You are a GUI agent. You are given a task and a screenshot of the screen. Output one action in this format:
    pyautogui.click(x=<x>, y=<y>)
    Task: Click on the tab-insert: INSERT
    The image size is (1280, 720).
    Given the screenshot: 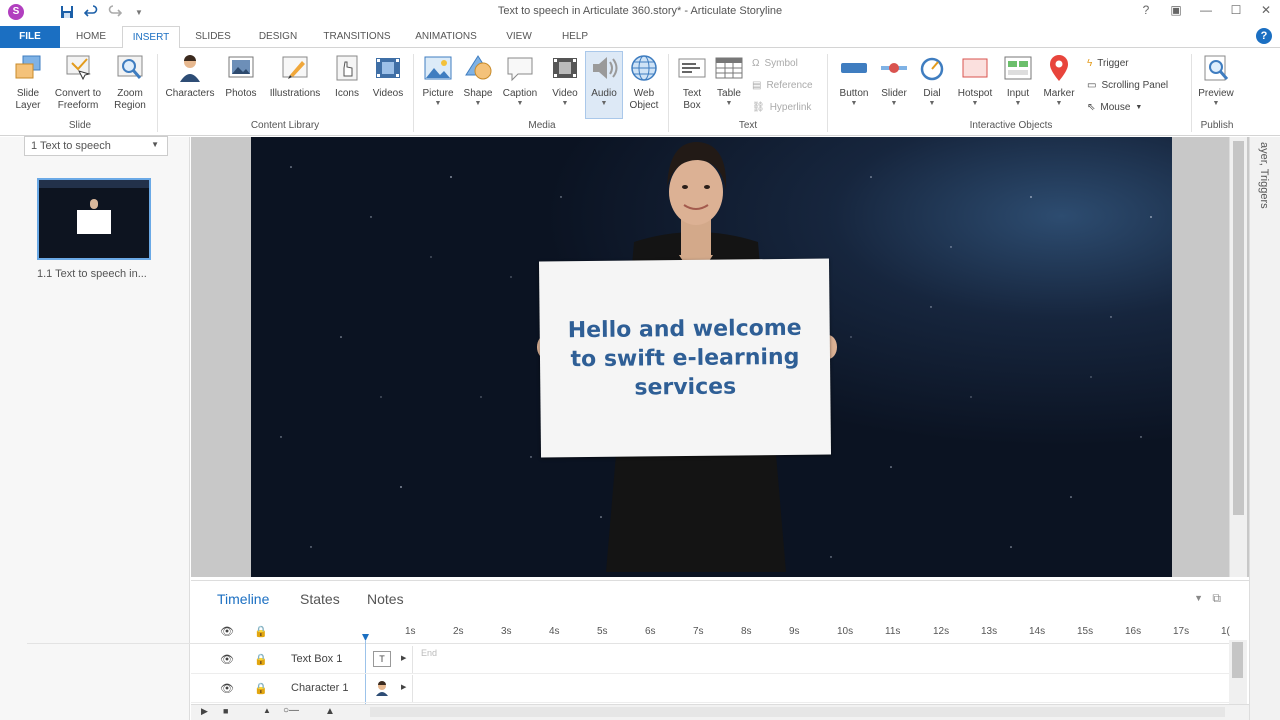 What is the action you would take?
    pyautogui.click(x=151, y=37)
    